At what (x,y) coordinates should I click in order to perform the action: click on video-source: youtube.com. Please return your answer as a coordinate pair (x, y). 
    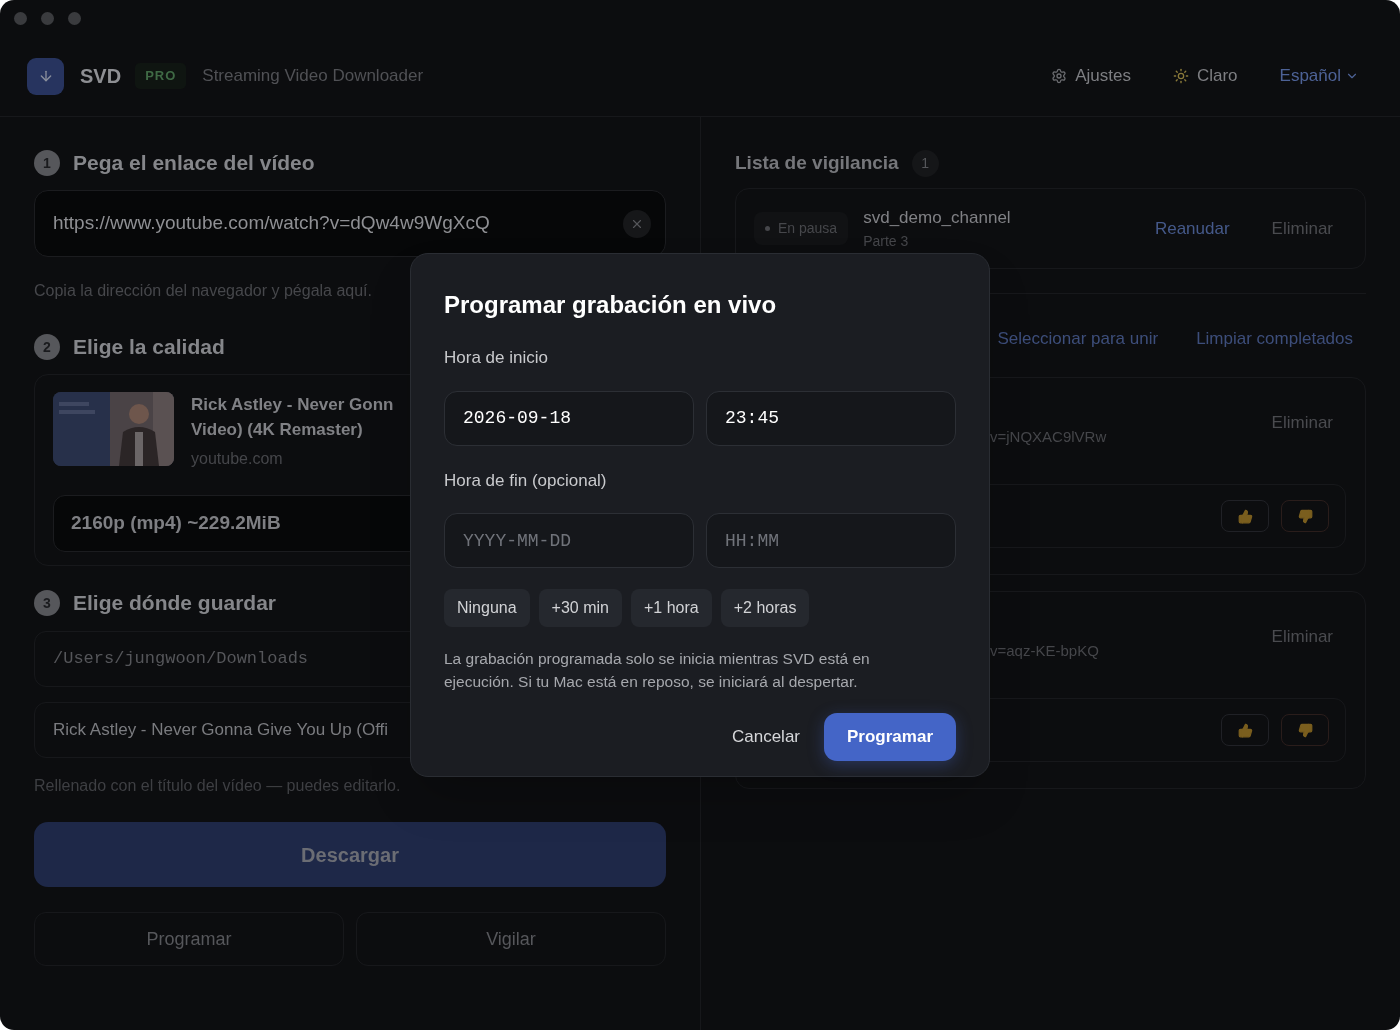
    Looking at the image, I should click on (237, 459).